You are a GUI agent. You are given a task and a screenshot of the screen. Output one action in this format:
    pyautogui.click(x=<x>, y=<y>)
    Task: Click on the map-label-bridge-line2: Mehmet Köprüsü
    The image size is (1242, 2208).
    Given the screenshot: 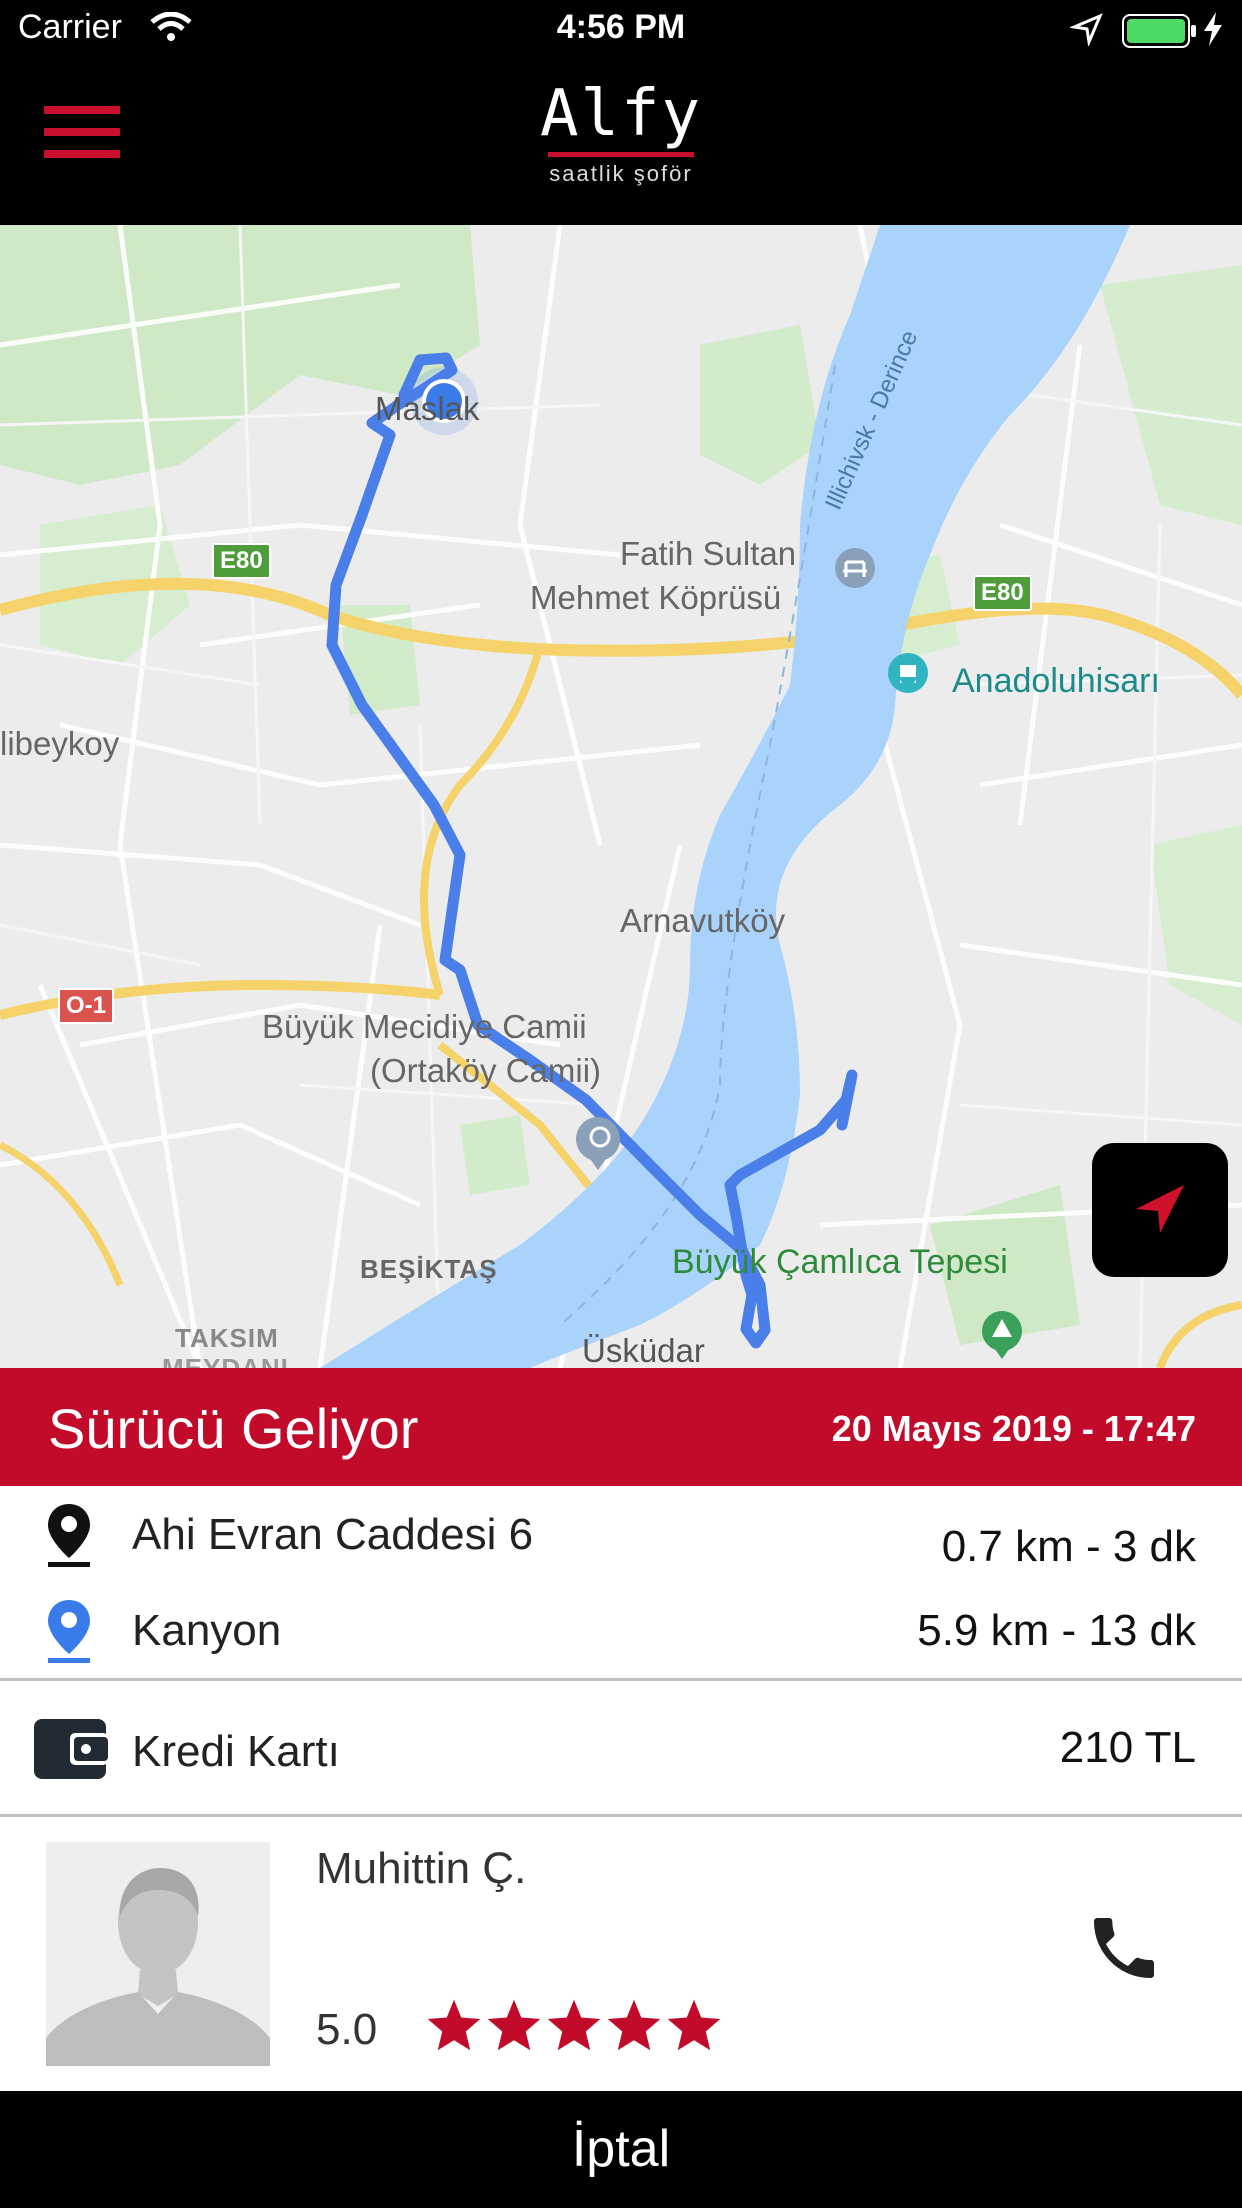 What is the action you would take?
    pyautogui.click(x=656, y=597)
    